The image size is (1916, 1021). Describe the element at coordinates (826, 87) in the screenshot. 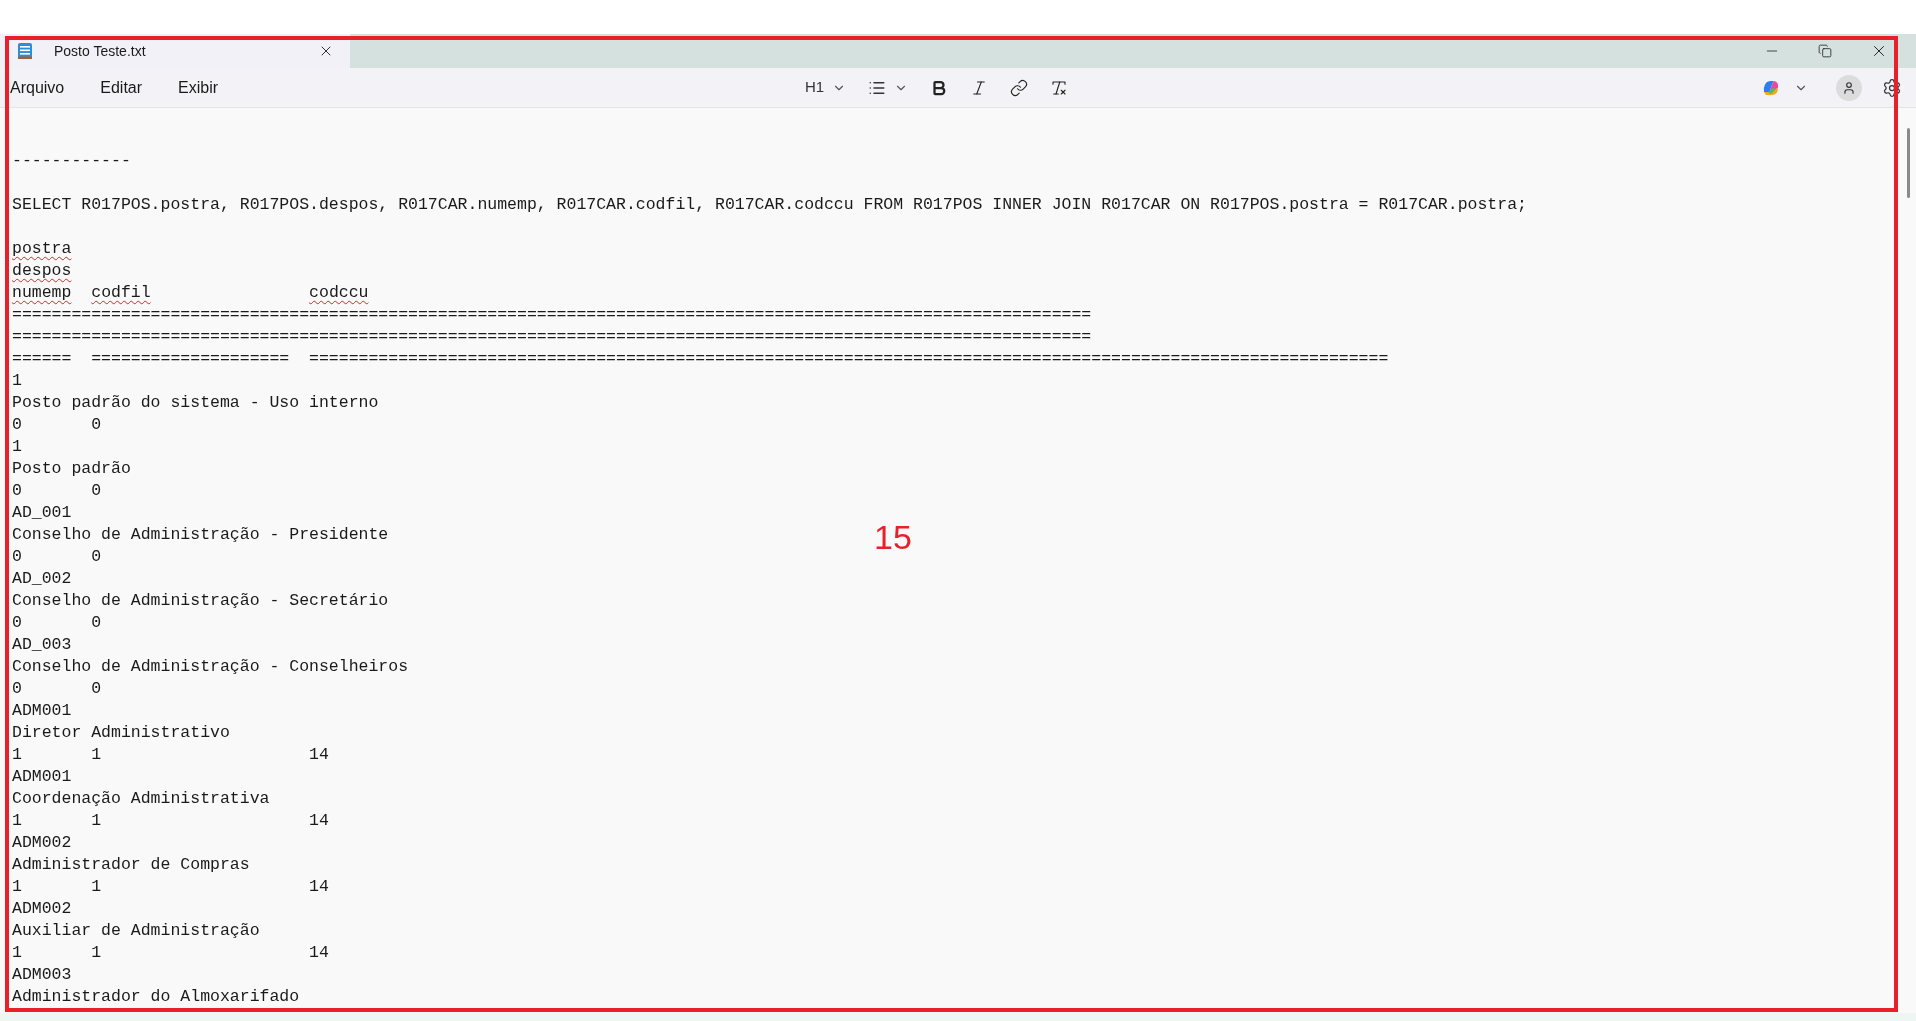

I see `heading-dropdown: H1` at that location.